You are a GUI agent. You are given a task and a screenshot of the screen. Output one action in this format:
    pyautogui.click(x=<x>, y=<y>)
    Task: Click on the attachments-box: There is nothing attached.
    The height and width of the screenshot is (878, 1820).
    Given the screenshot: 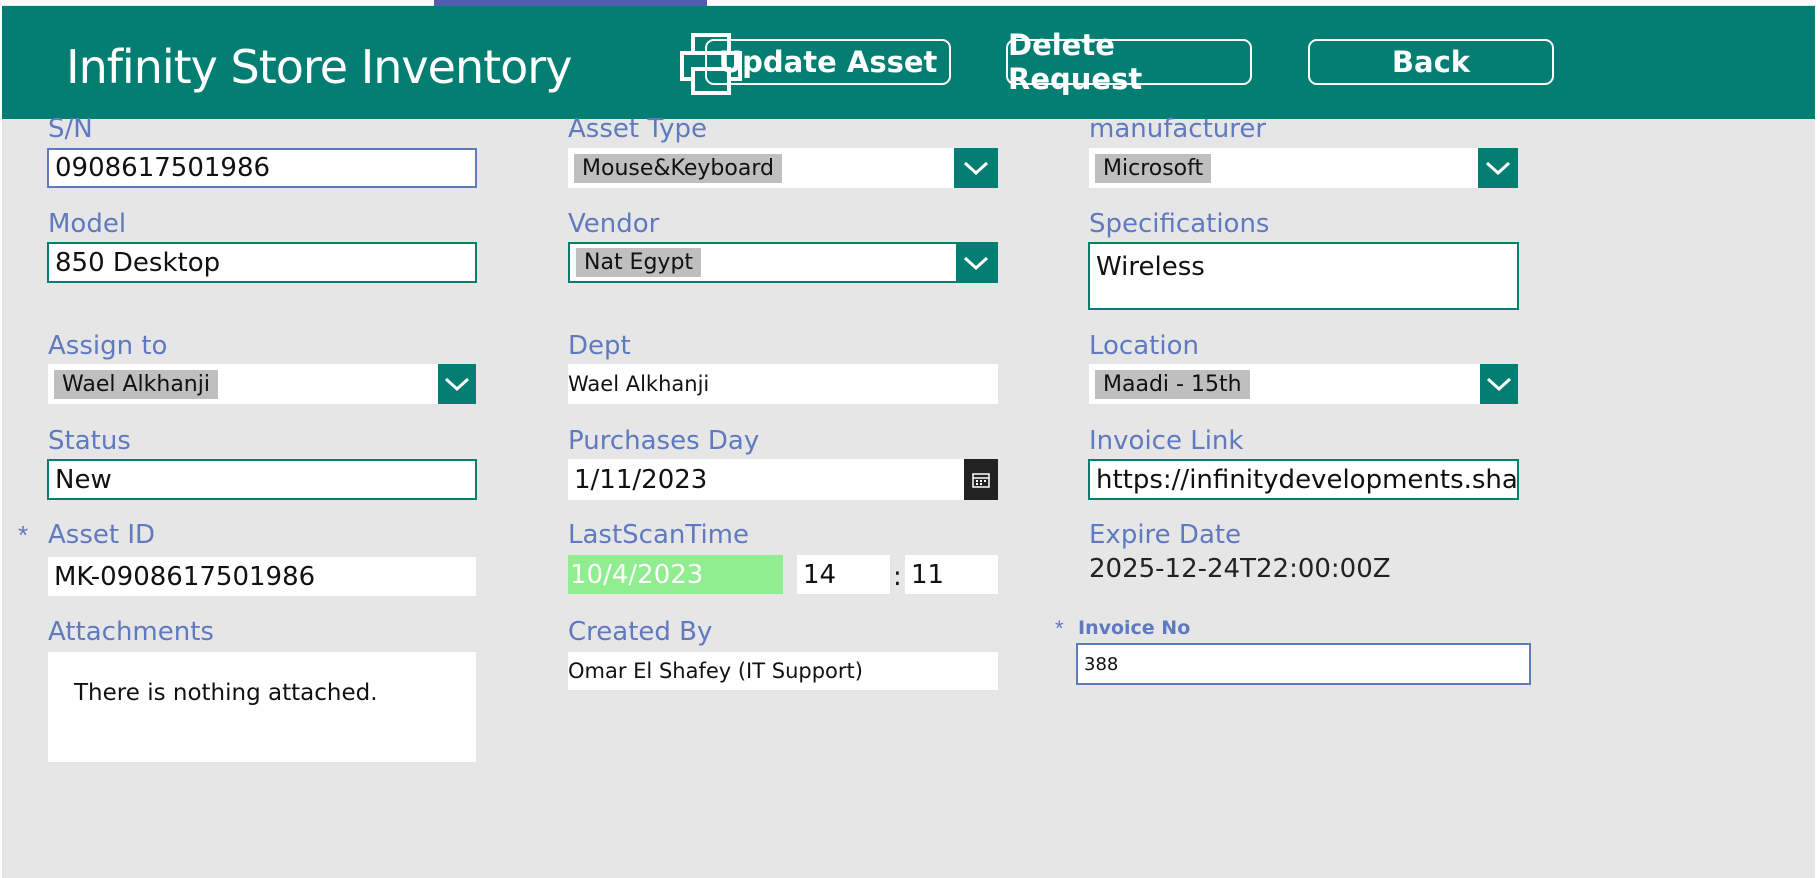 What is the action you would take?
    pyautogui.click(x=262, y=707)
    